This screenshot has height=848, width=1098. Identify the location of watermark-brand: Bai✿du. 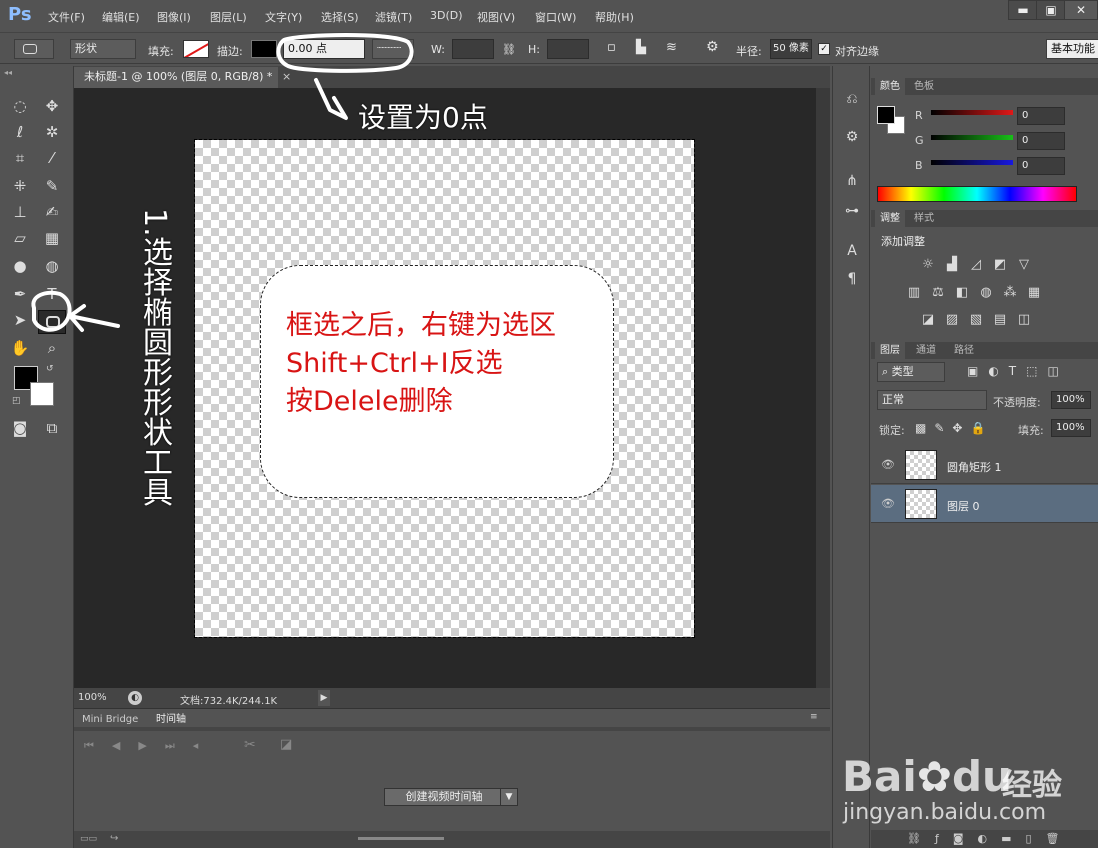
(927, 776).